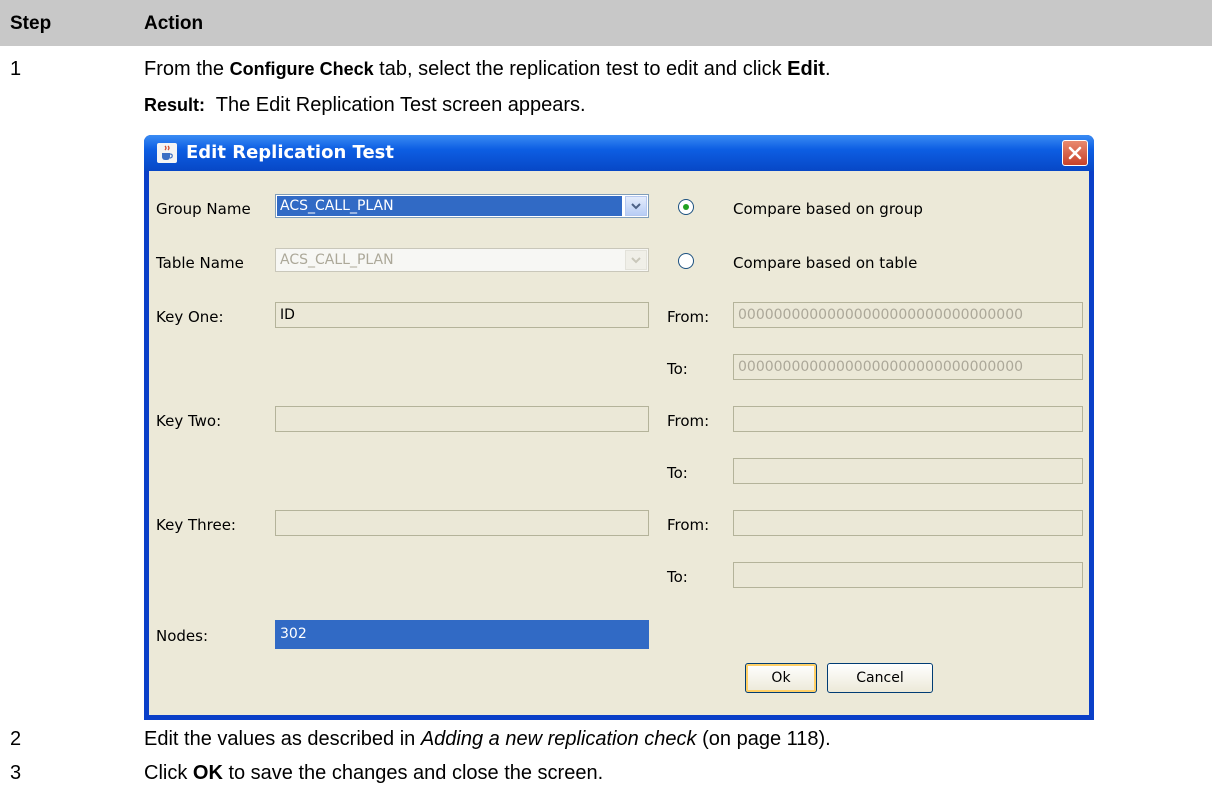 The width and height of the screenshot is (1212, 788). What do you see at coordinates (167, 153) in the screenshot?
I see `java-cup-icon` at bounding box center [167, 153].